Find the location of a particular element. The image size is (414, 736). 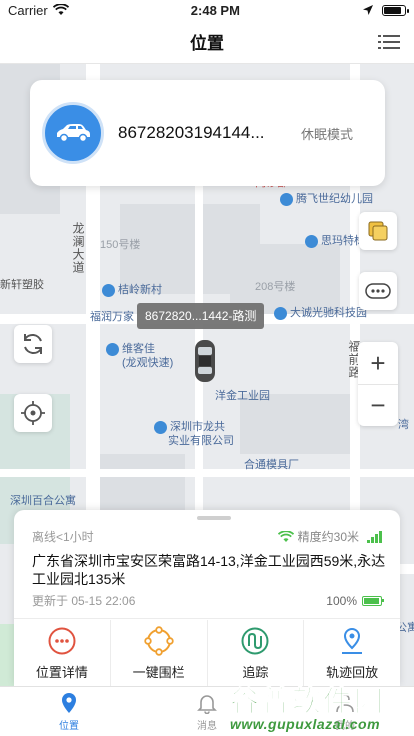

refresh-button is located at coordinates (33, 344).